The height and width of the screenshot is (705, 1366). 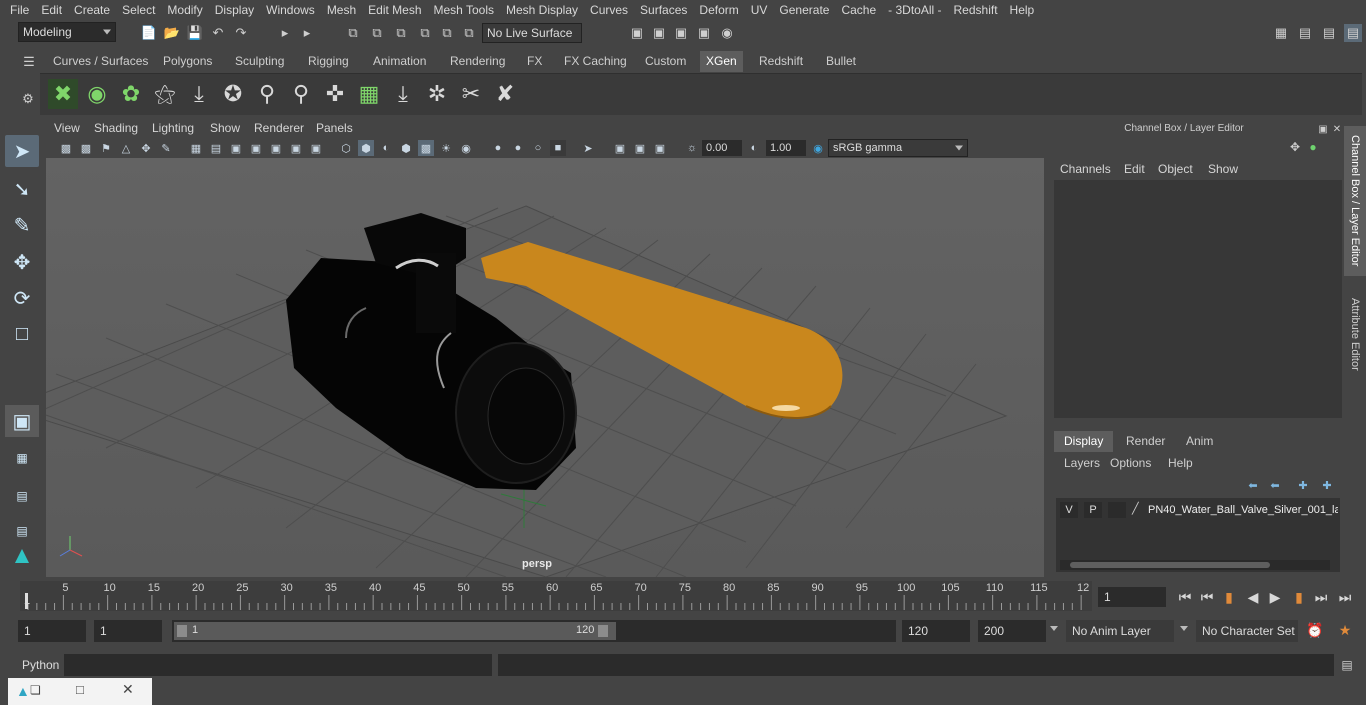 I want to click on modeling-toolkit-icon: ▦, so click(x=1281, y=33).